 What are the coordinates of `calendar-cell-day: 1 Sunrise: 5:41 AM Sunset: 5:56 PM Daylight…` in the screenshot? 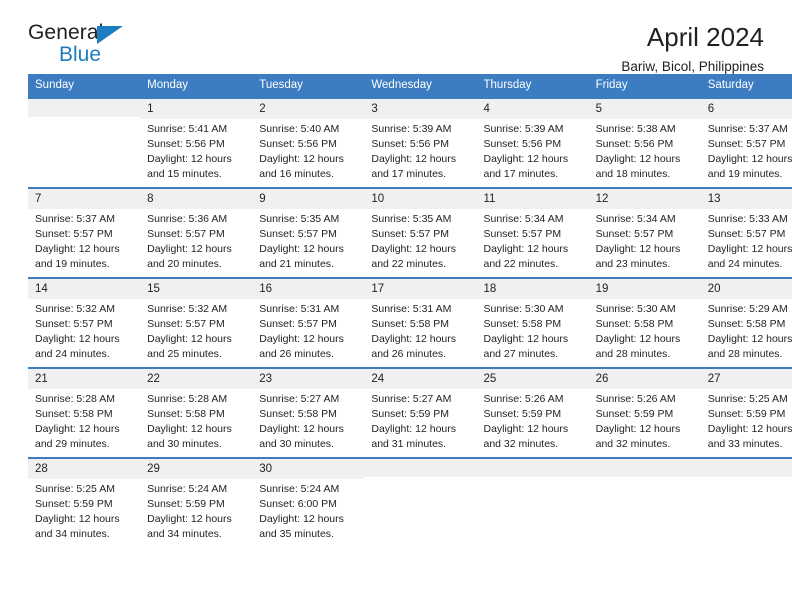 It's located at (196, 142).